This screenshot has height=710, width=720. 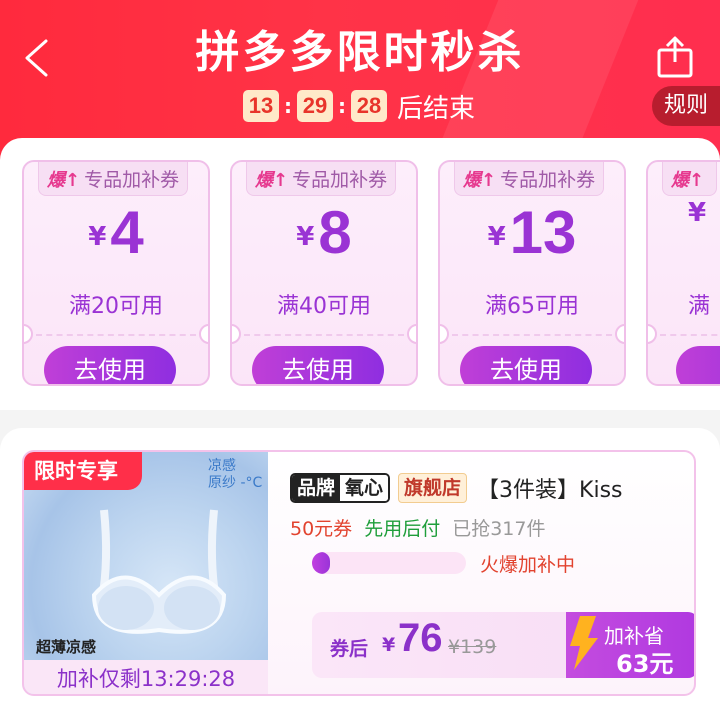 What do you see at coordinates (532, 306) in the screenshot?
I see `coupon-condition: 满65可用` at bounding box center [532, 306].